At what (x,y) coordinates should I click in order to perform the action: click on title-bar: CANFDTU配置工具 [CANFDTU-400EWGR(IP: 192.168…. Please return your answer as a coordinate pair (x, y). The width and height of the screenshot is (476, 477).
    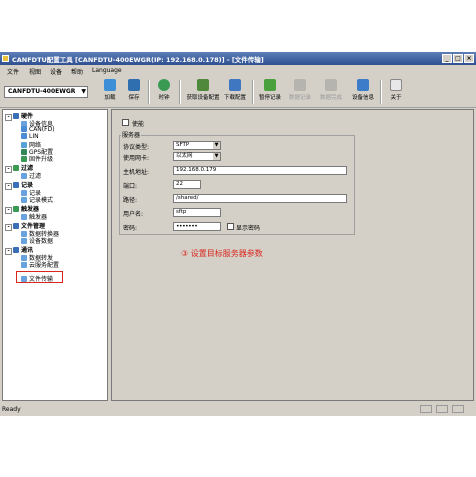
    Looking at the image, I should click on (238, 58).